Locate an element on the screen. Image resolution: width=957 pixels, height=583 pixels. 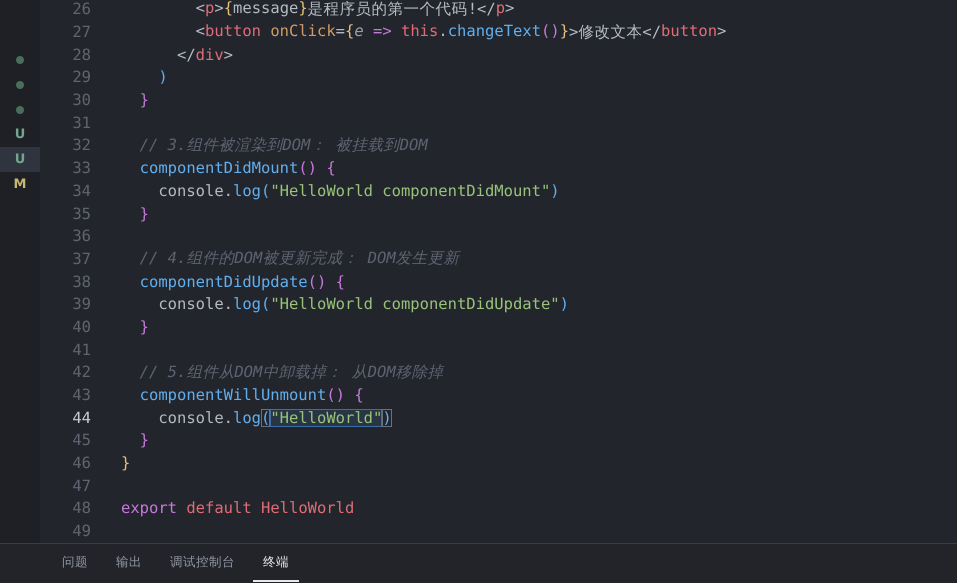
code-token: default is located at coordinates (218, 508).